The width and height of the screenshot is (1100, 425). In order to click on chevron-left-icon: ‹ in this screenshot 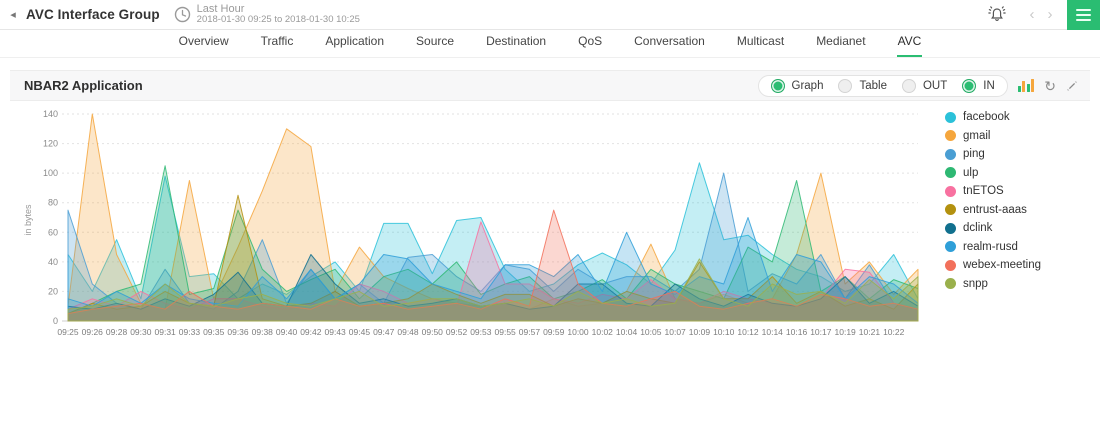, I will do `click(1032, 14)`.